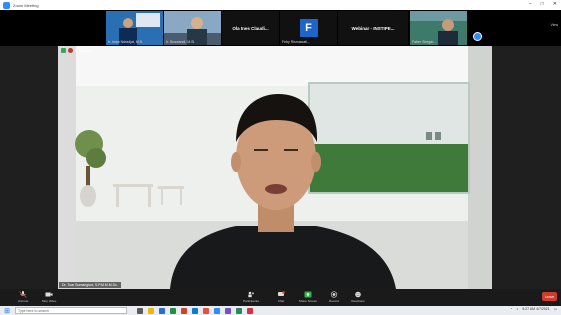 This screenshot has width=561, height=315. I want to click on taskbar-search-input: Type here to search, so click(71, 310).